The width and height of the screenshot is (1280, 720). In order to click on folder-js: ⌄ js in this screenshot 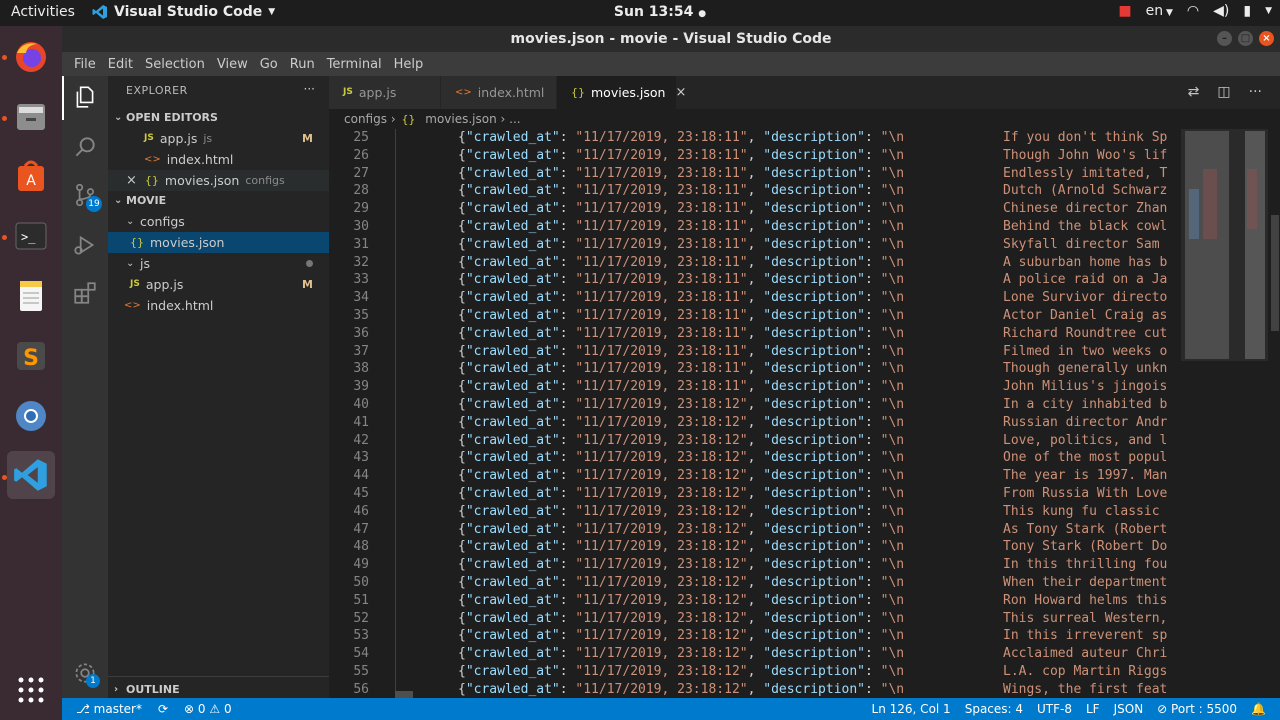, I will do `click(218, 263)`.